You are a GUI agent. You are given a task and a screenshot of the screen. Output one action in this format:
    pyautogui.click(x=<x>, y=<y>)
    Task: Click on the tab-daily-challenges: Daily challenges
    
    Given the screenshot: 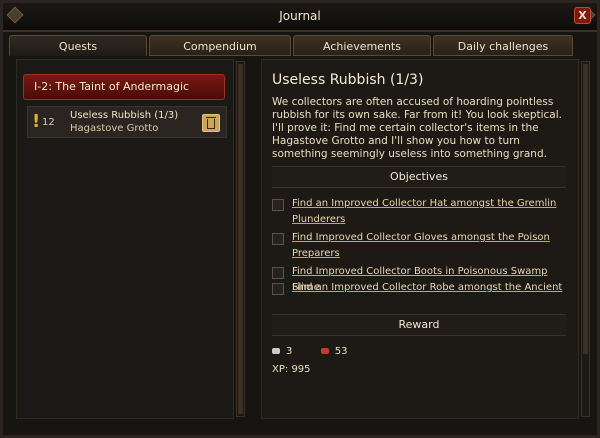 What is the action you would take?
    pyautogui.click(x=503, y=45)
    